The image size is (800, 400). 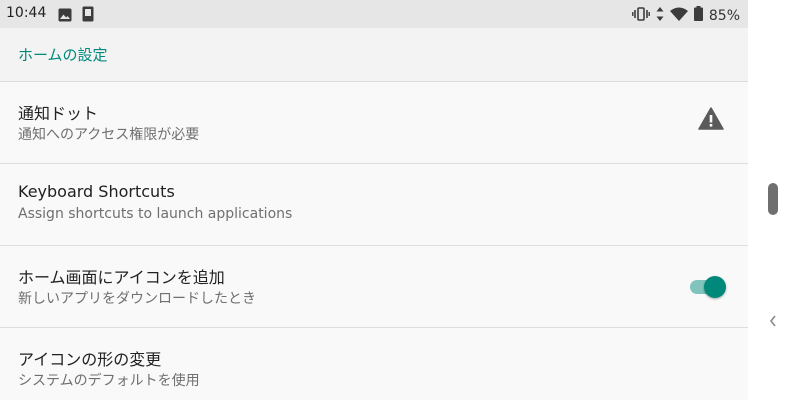 I want to click on pref-summary: 新しいアプリをダウンロードしたとき, so click(x=137, y=299).